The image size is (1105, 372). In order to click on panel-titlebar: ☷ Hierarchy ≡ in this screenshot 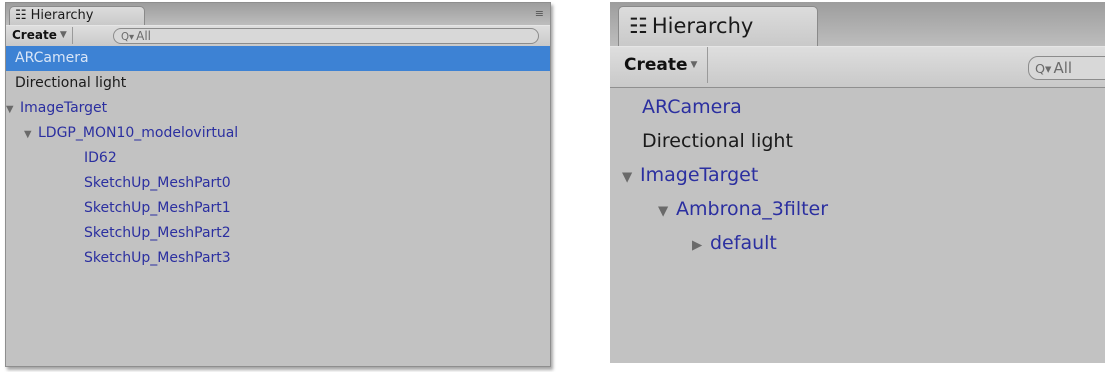, I will do `click(278, 14)`.